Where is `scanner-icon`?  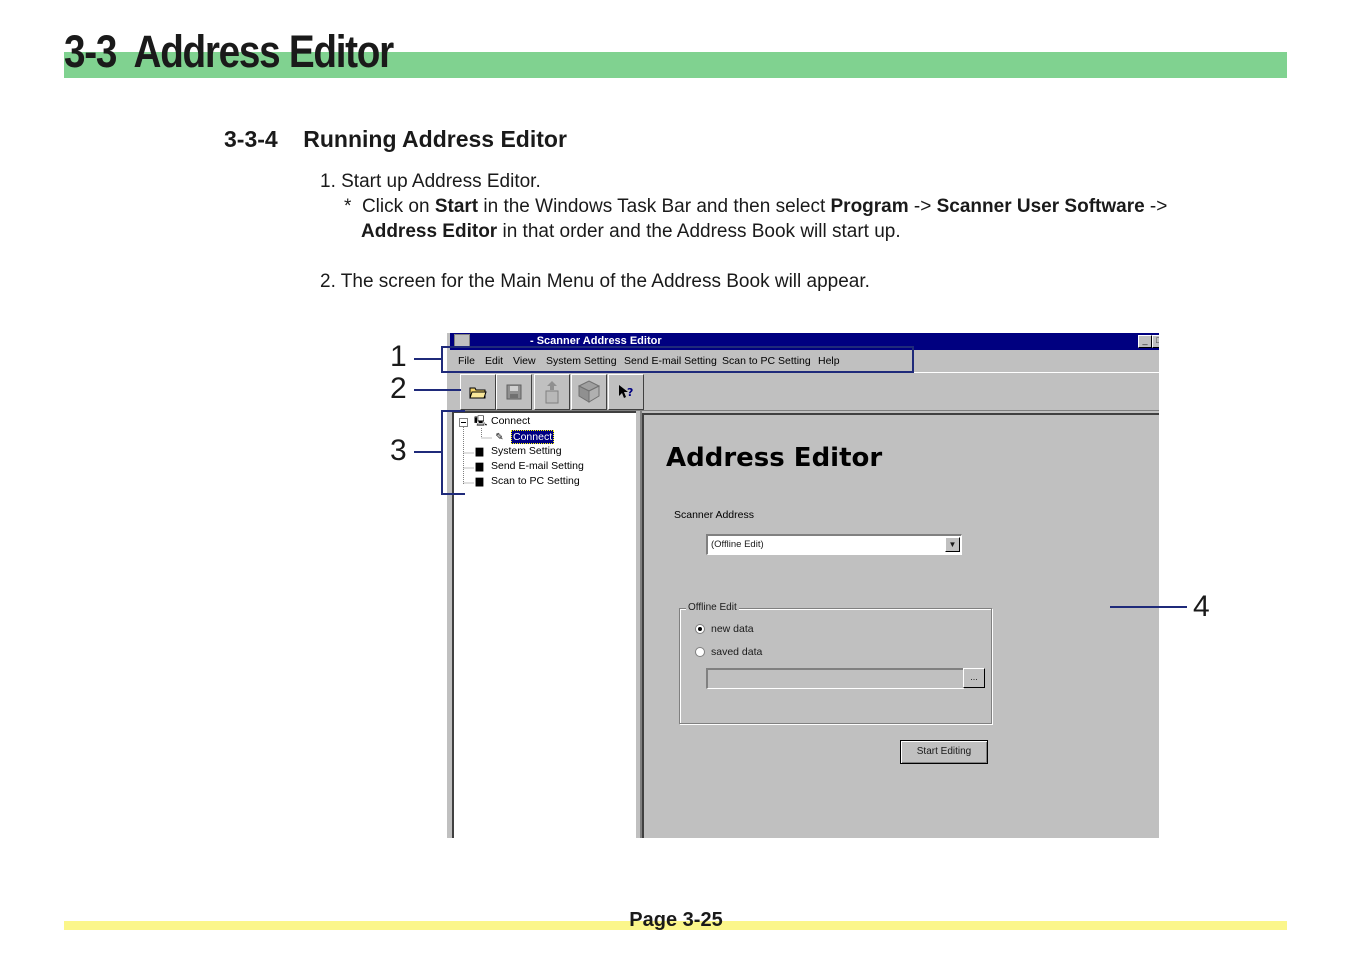 scanner-icon is located at coordinates (589, 392).